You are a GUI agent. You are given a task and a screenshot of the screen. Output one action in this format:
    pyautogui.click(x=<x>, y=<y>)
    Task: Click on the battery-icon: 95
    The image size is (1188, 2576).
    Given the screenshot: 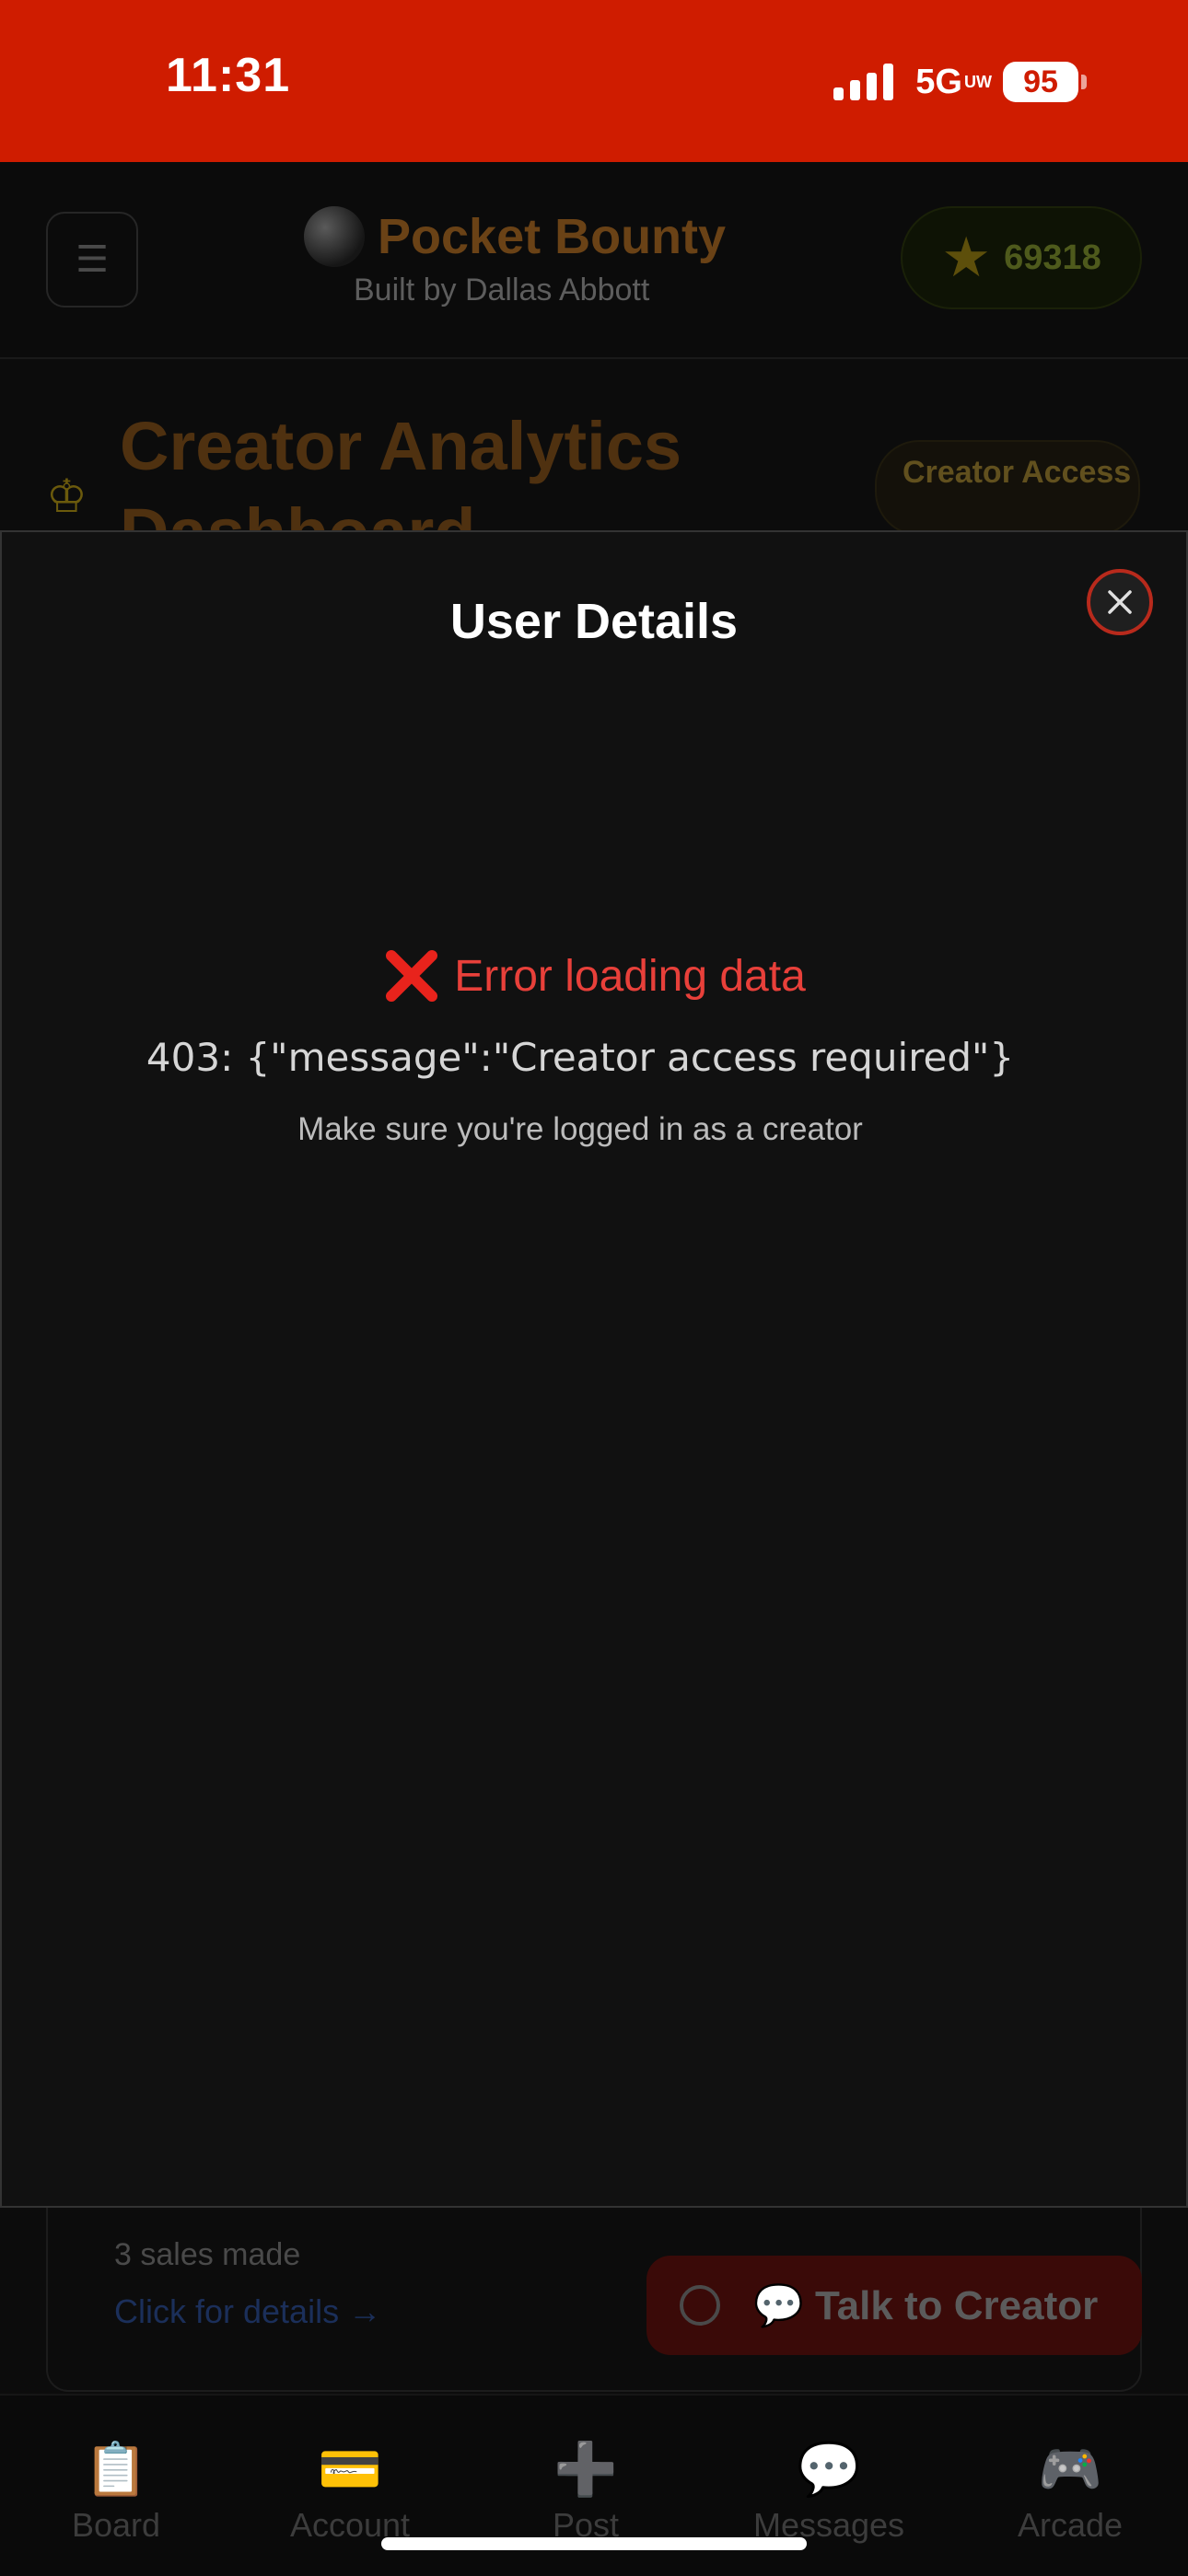 What is the action you would take?
    pyautogui.click(x=1045, y=82)
    